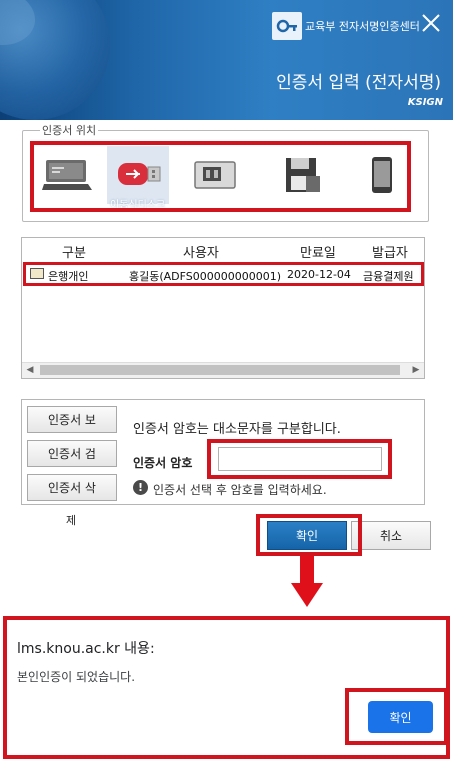  I want to click on globe-graphic, so click(55, 60).